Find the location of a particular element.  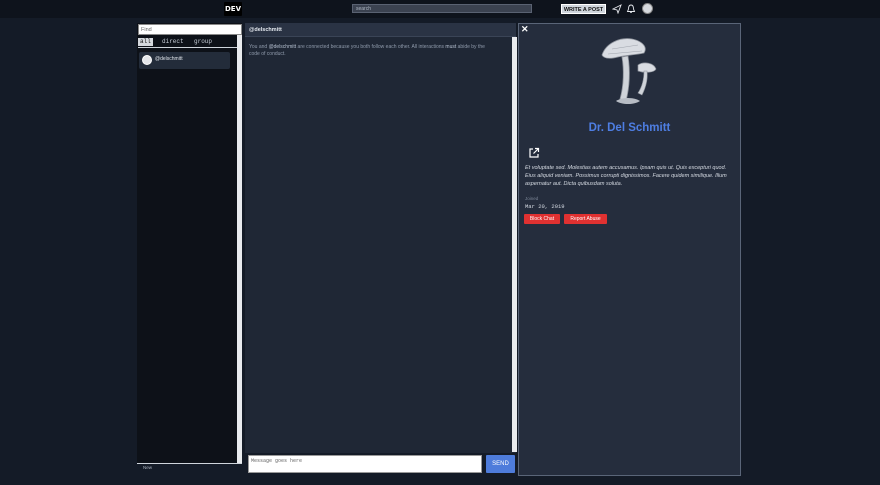

conversation-item: @delschmitt is located at coordinates (184, 60).